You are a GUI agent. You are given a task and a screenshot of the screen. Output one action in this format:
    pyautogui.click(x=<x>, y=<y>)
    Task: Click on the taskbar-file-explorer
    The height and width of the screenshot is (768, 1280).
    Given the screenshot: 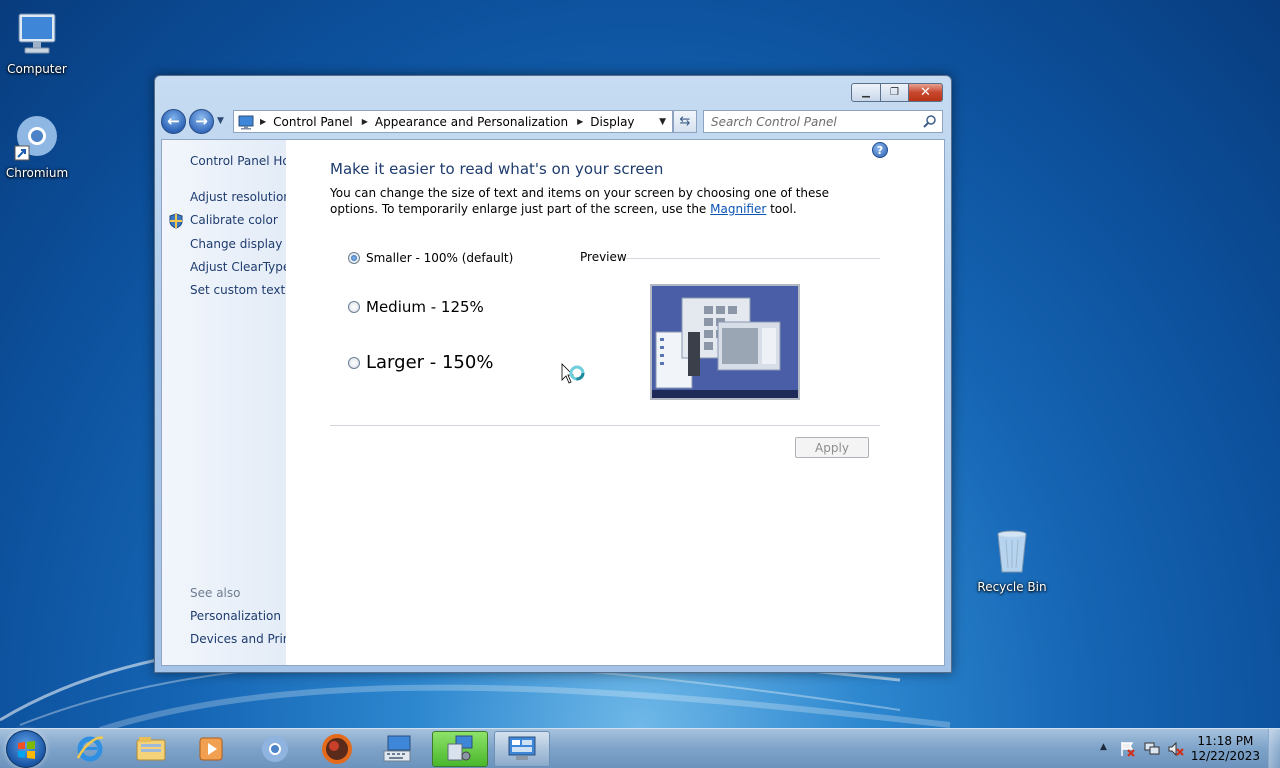 What is the action you would take?
    pyautogui.click(x=151, y=749)
    